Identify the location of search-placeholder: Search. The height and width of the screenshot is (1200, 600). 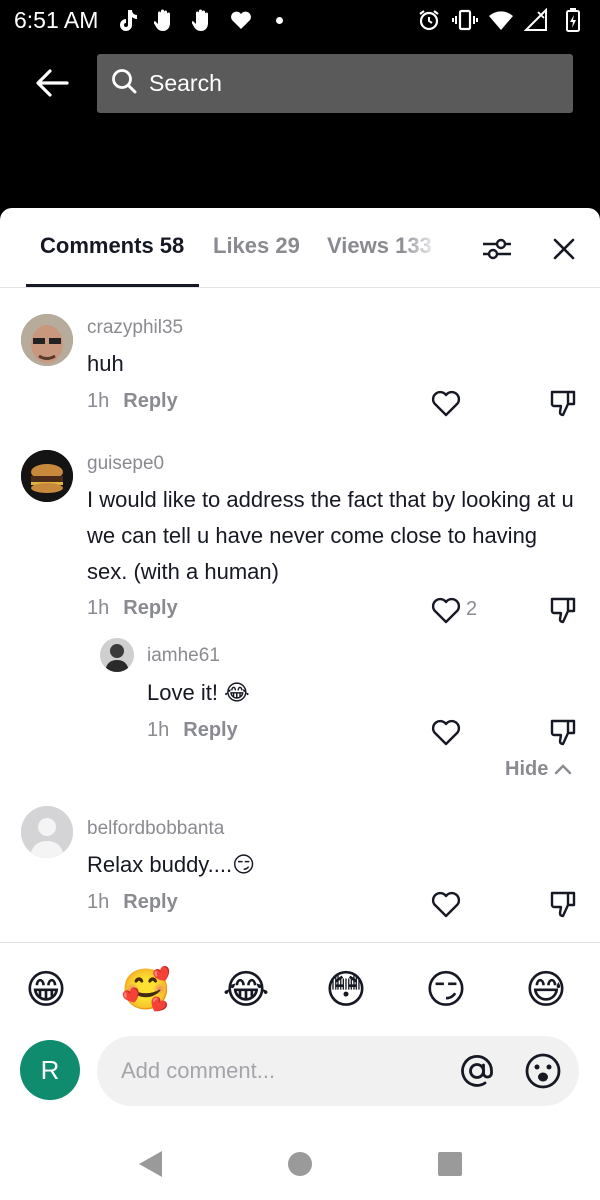
(185, 83).